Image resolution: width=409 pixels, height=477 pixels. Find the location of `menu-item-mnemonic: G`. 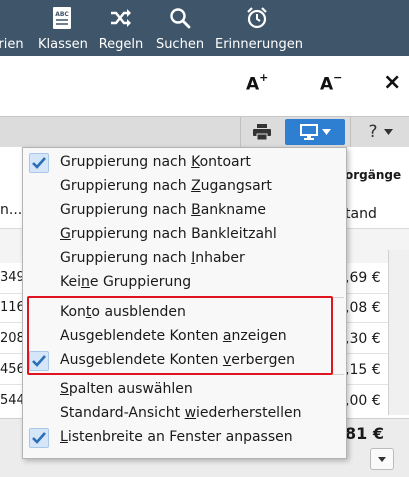

menu-item-mnemonic: G is located at coordinates (65, 234).